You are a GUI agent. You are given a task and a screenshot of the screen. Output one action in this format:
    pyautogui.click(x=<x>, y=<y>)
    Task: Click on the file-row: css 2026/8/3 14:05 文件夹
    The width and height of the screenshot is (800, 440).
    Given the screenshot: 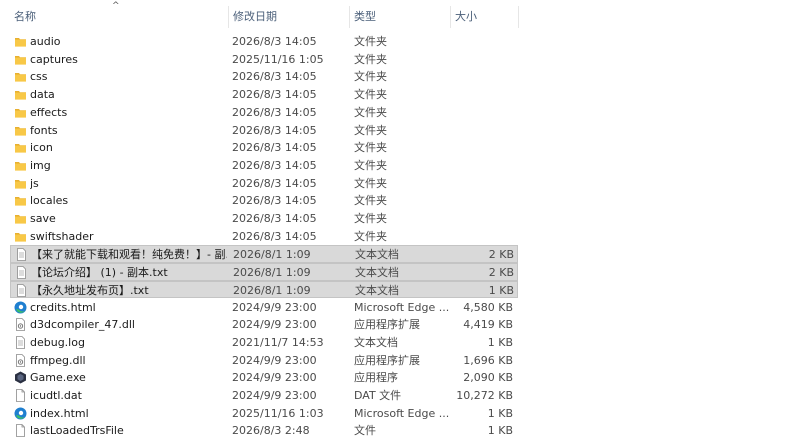 What is the action you would take?
    pyautogui.click(x=264, y=77)
    